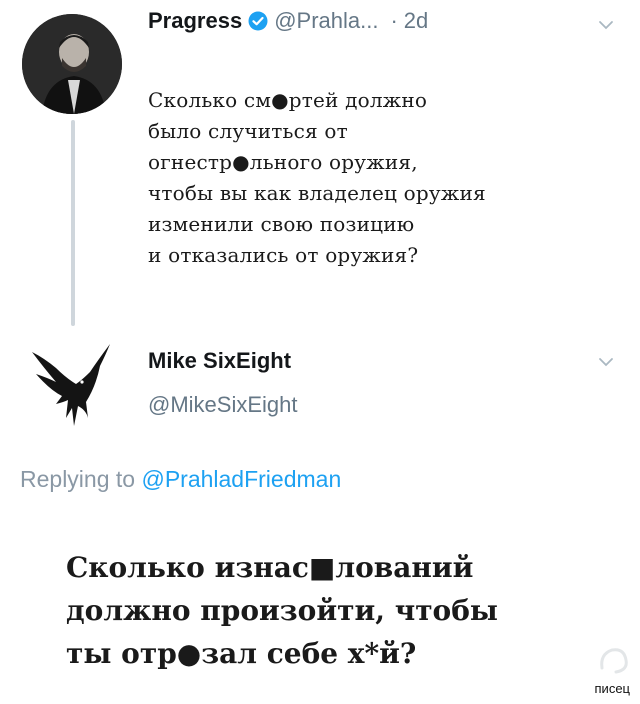 Image resolution: width=640 pixels, height=704 pixels. Describe the element at coordinates (416, 21) in the screenshot. I see `timestamp: 2d` at that location.